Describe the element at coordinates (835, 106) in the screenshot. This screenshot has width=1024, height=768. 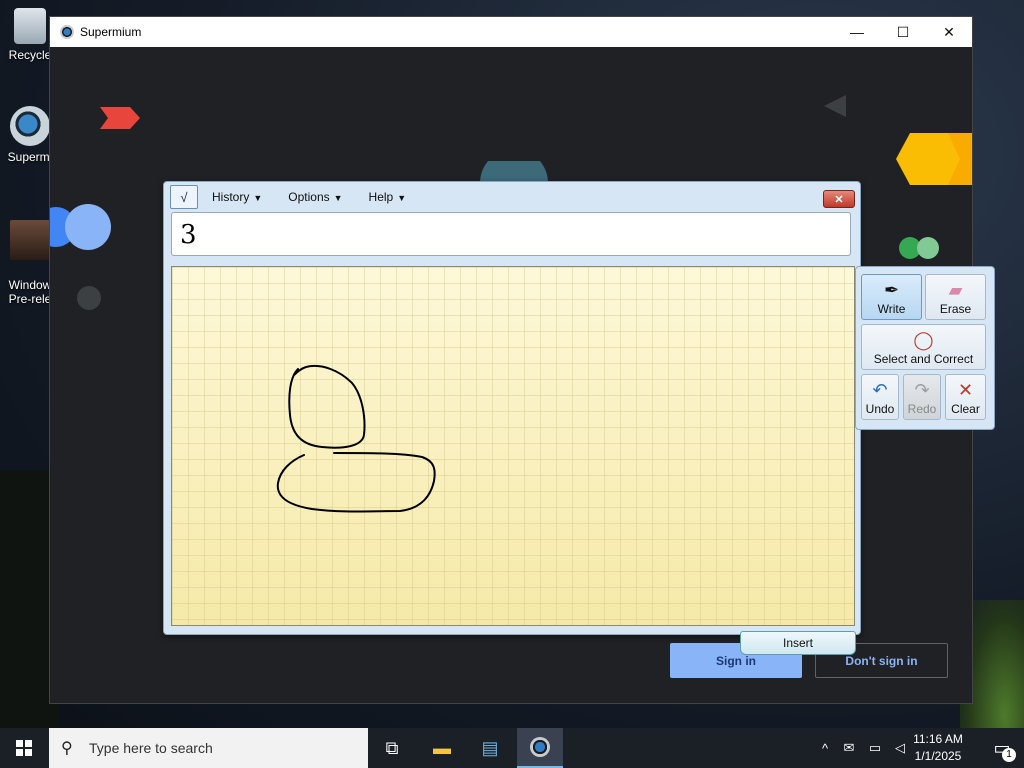
I see `grey-triangle-shape` at that location.